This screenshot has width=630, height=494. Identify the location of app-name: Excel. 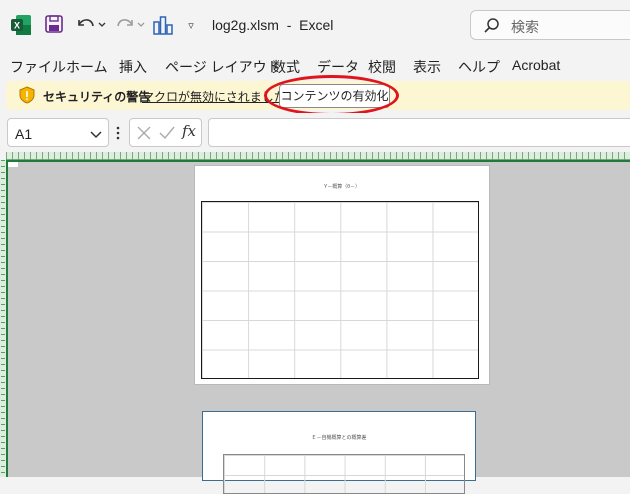
(316, 25).